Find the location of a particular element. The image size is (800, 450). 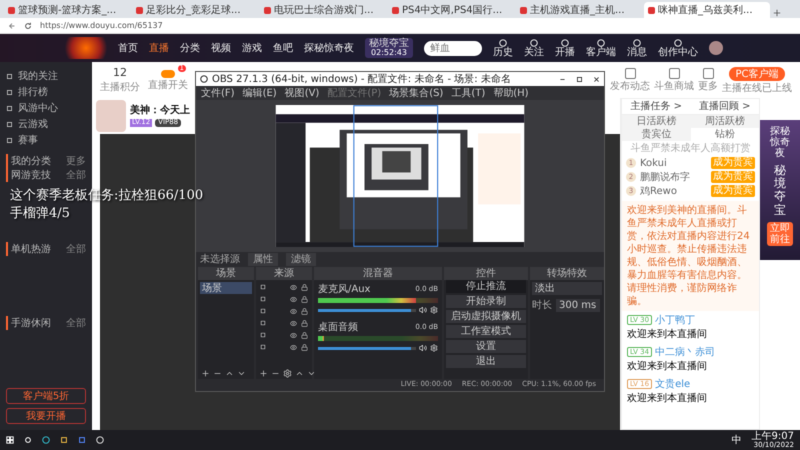

menu-item: 工具(T) is located at coordinates (468, 93).